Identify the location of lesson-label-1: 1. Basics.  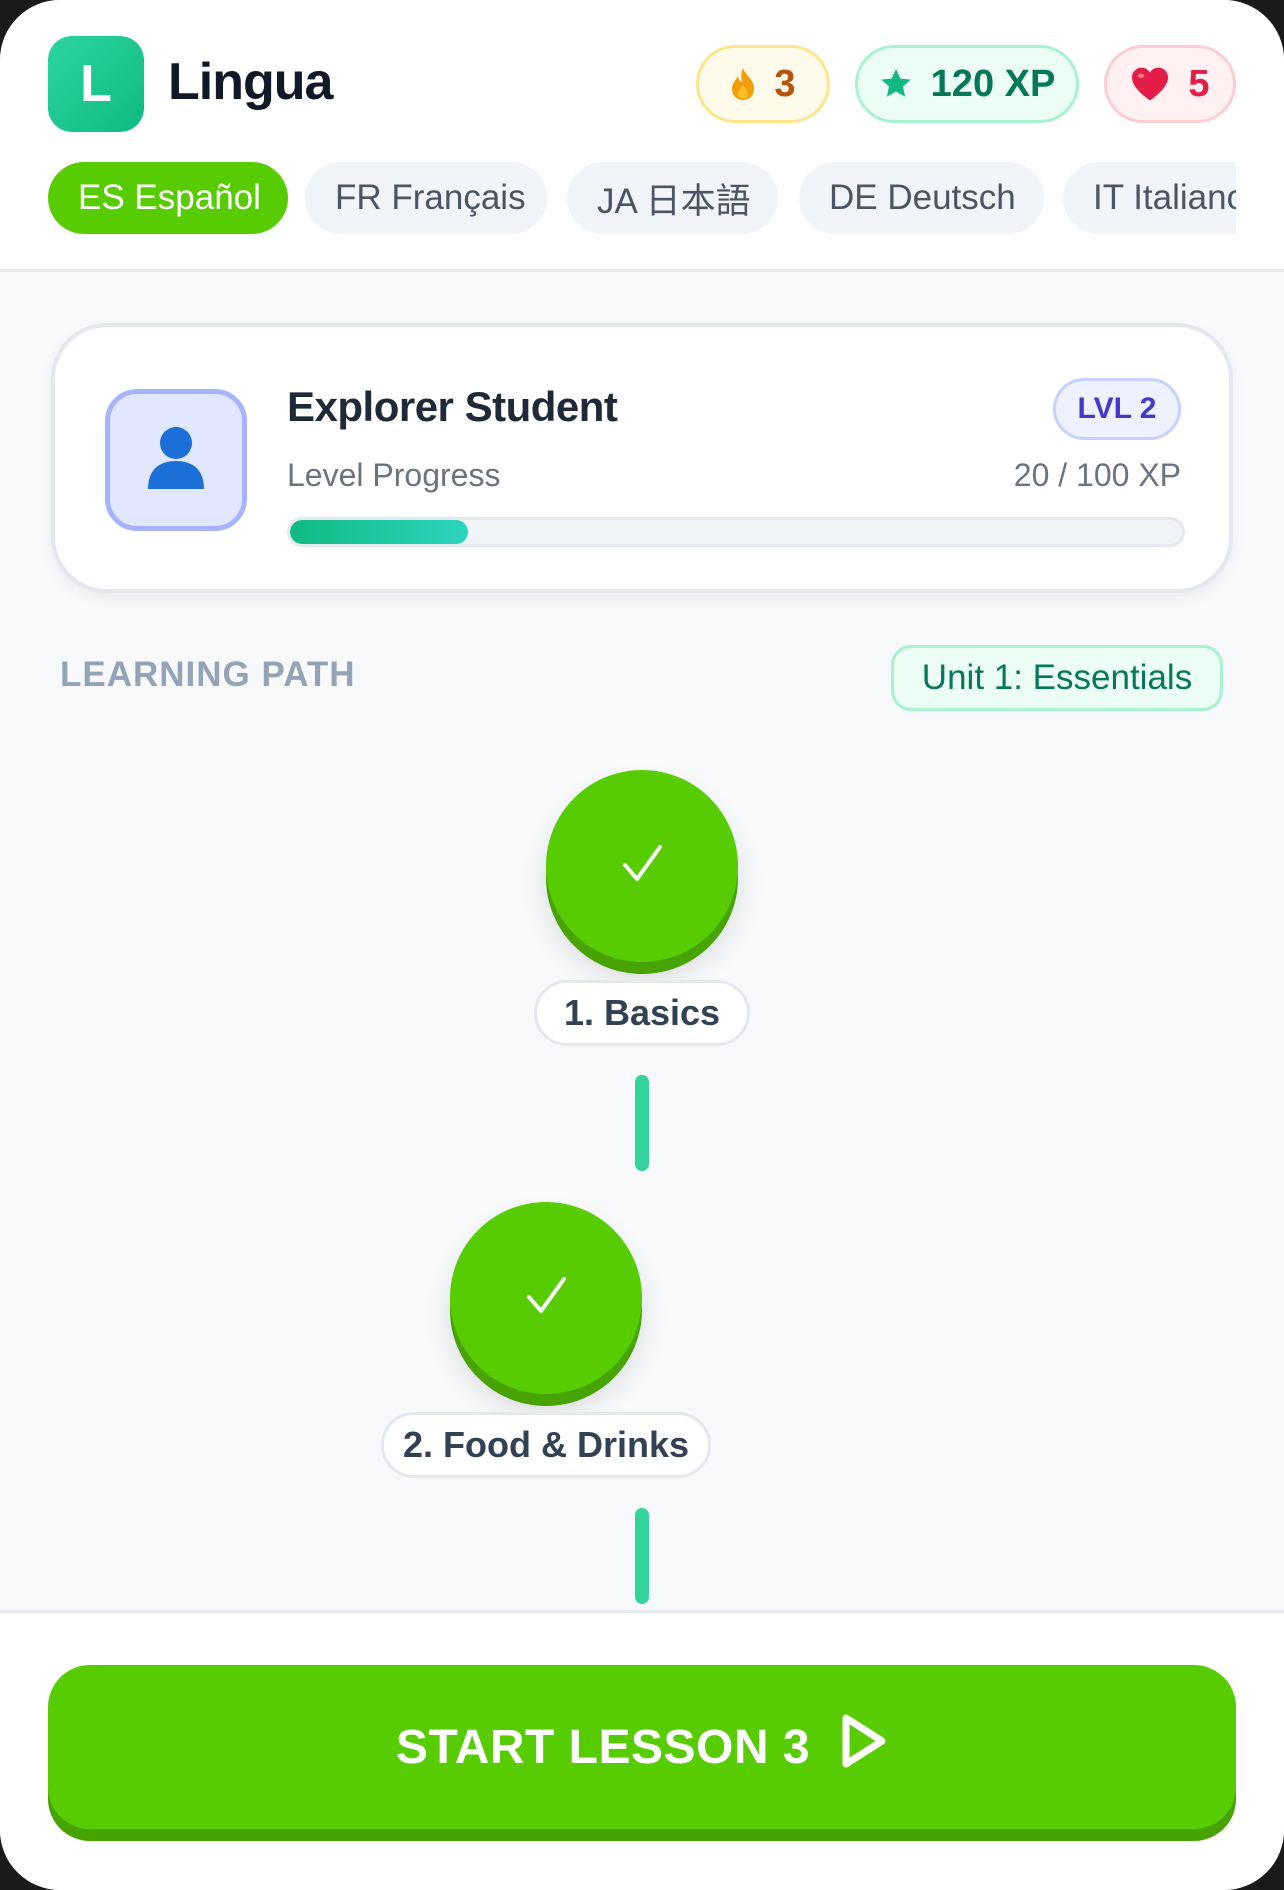
(642, 1013).